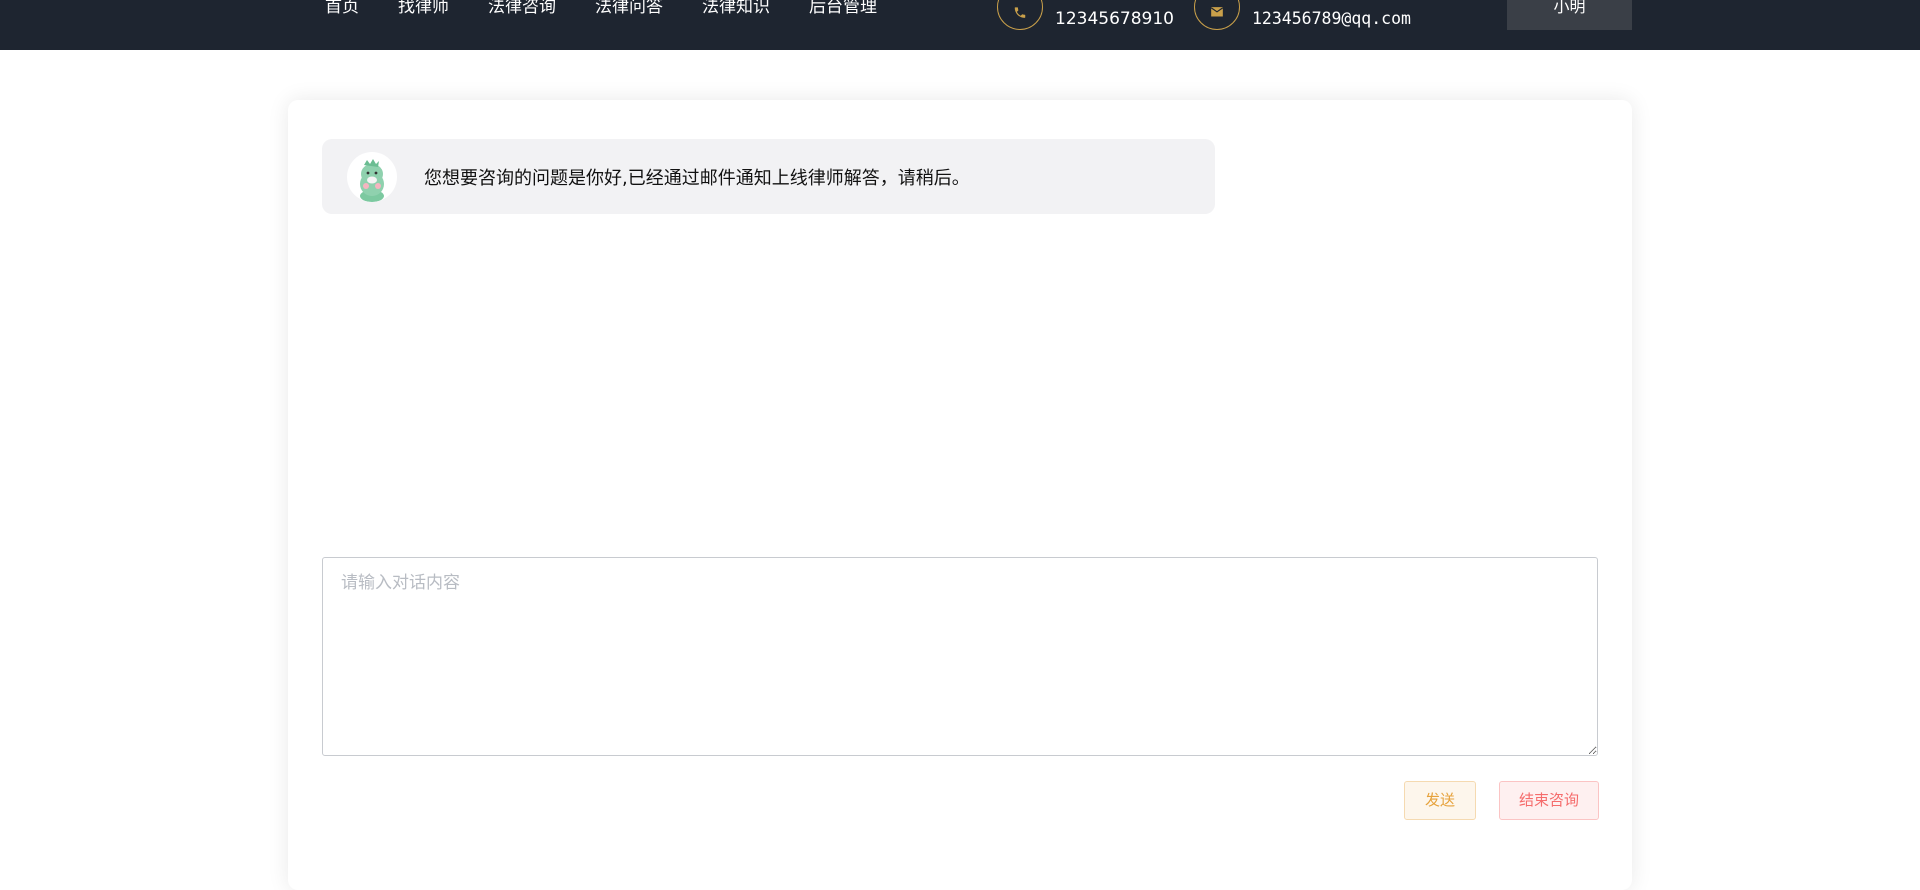 The width and height of the screenshot is (1920, 890). I want to click on chat-message: 您想要咨询的问题是你好,已经通过邮件通知上线律师解答，请稍后。, so click(768, 176).